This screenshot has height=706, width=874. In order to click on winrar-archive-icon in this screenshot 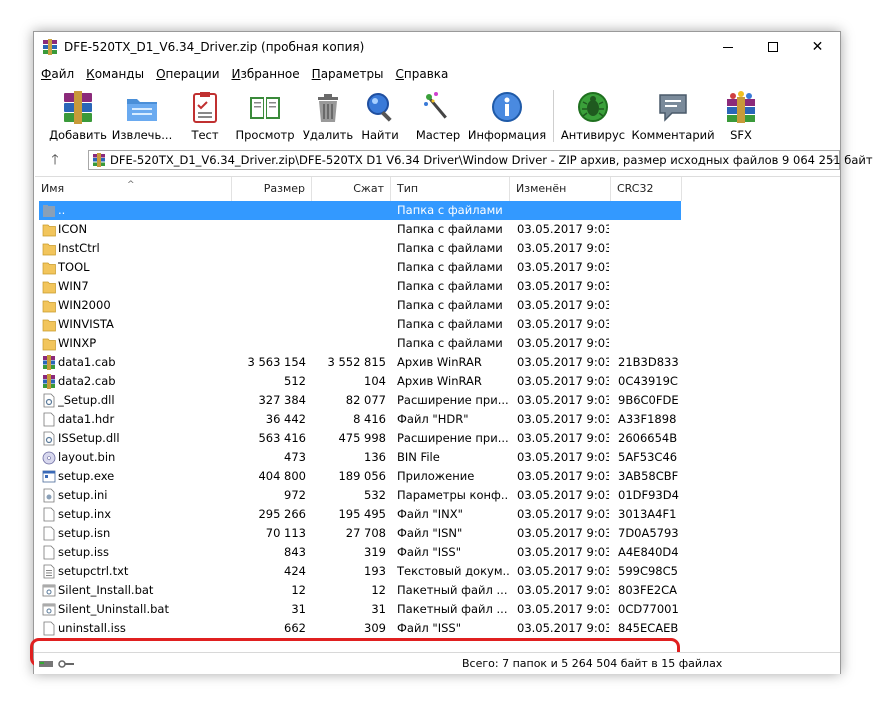, I will do `click(49, 381)`.